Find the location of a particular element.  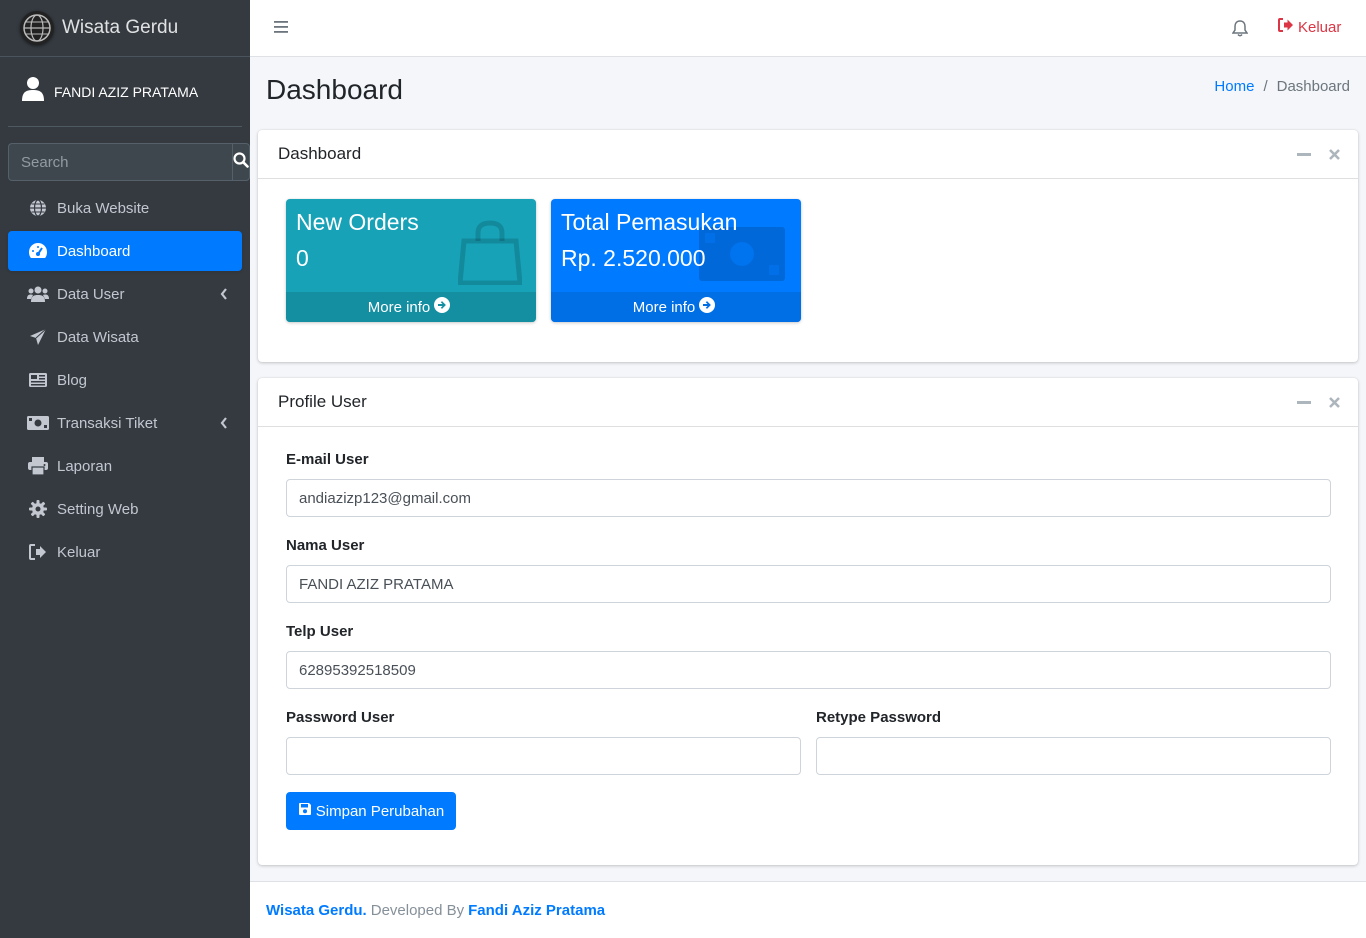

box-title: Total Pemasukan is located at coordinates (649, 222).